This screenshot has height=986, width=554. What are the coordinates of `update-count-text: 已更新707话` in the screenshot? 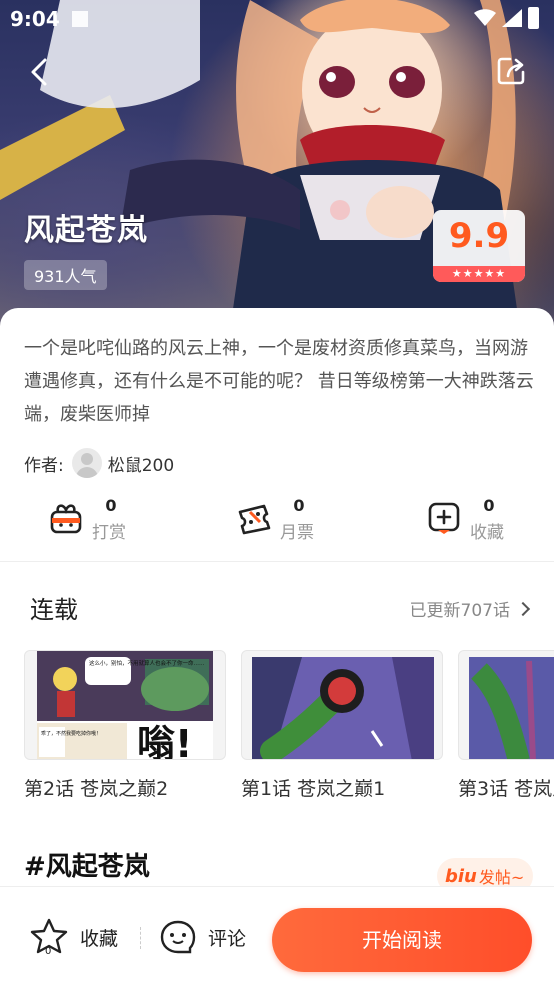 It's located at (459, 611).